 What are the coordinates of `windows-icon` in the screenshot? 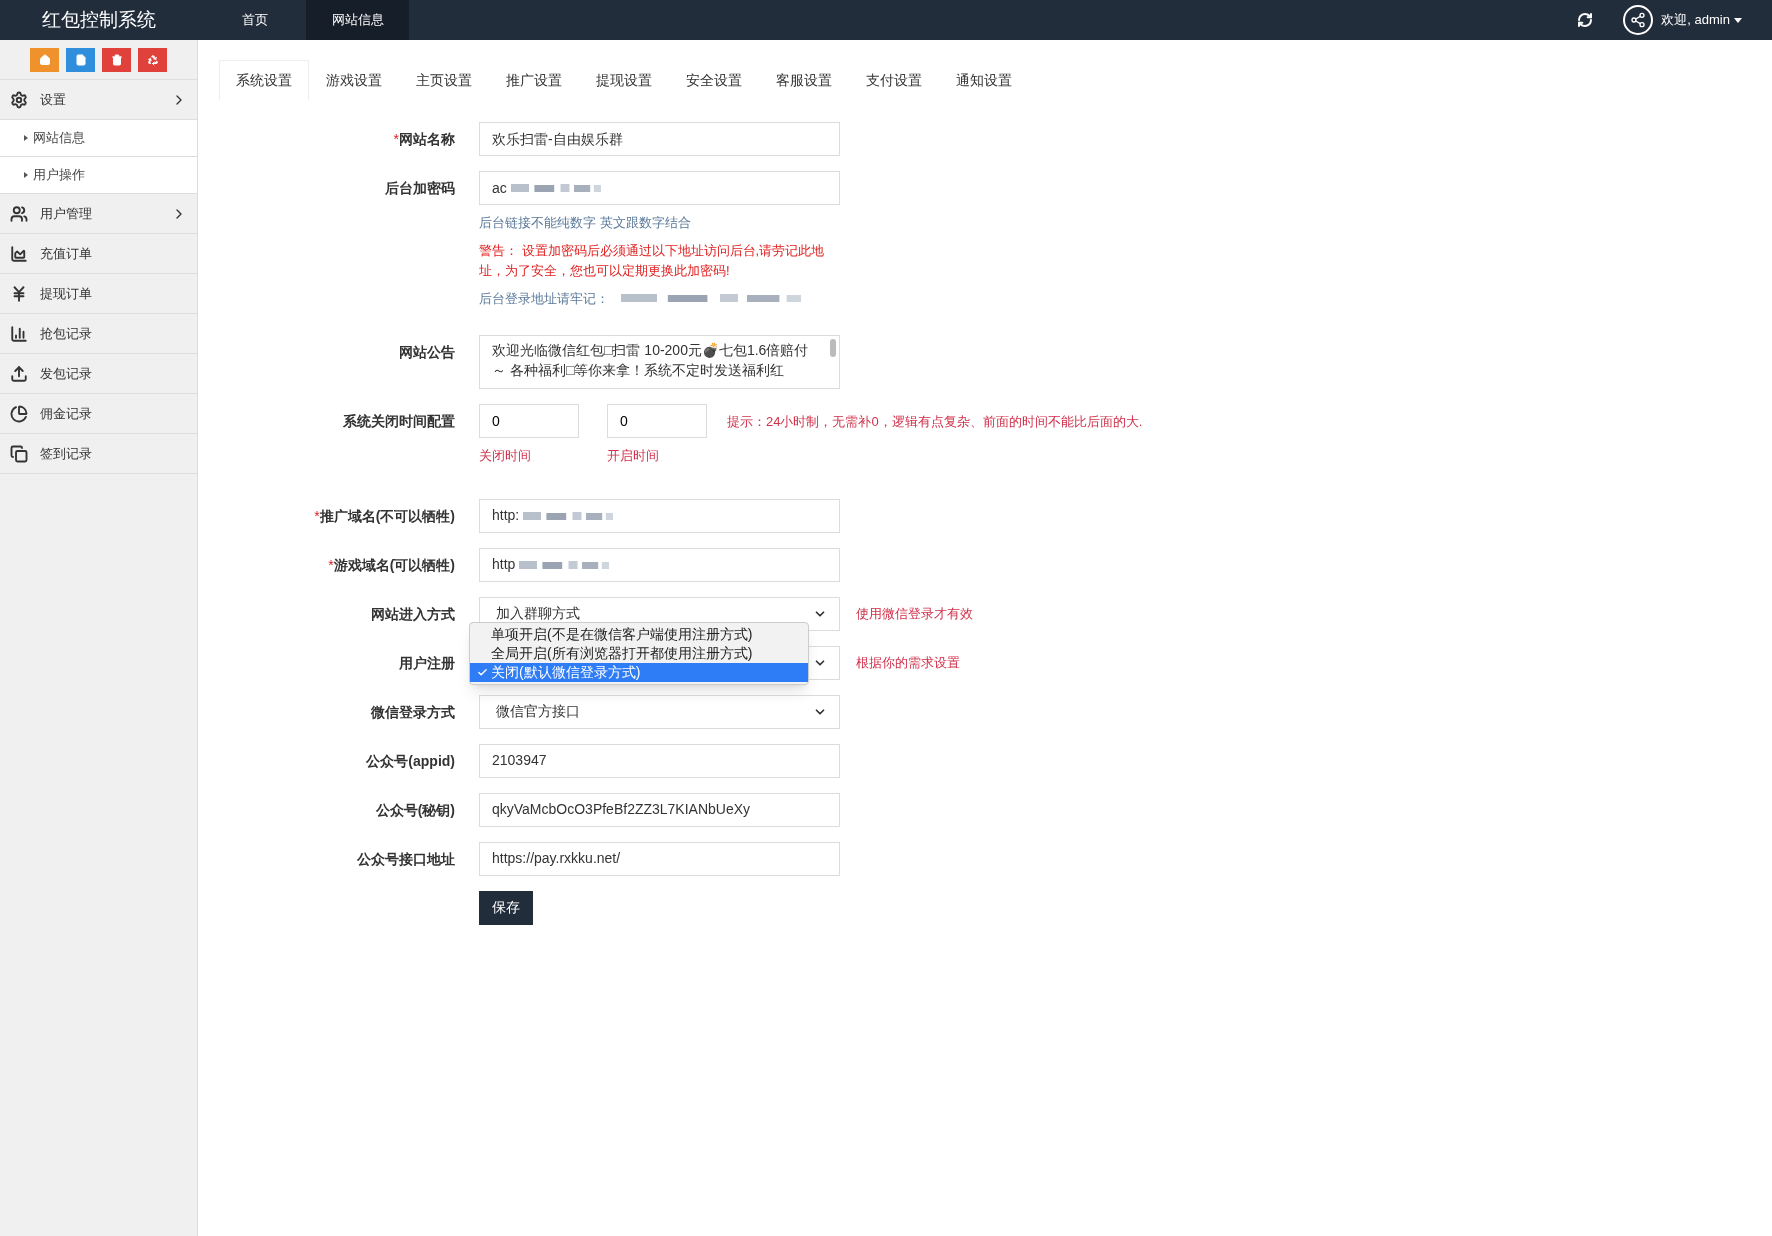 It's located at (19, 453).